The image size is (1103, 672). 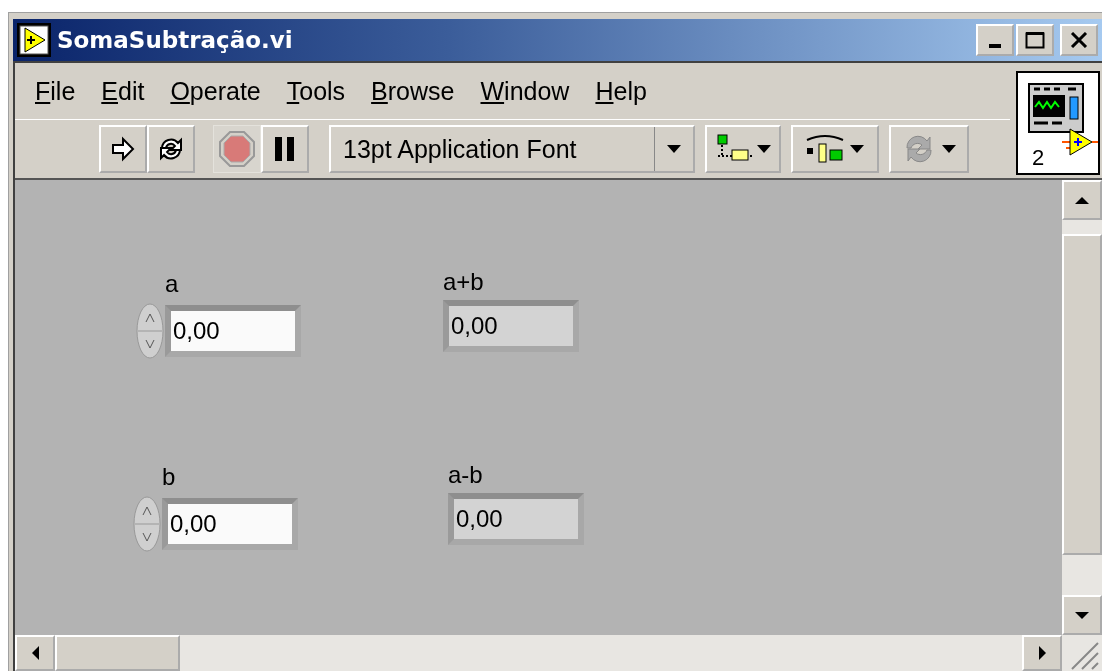 I want to click on scroll-down-button, so click(x=1082, y=615).